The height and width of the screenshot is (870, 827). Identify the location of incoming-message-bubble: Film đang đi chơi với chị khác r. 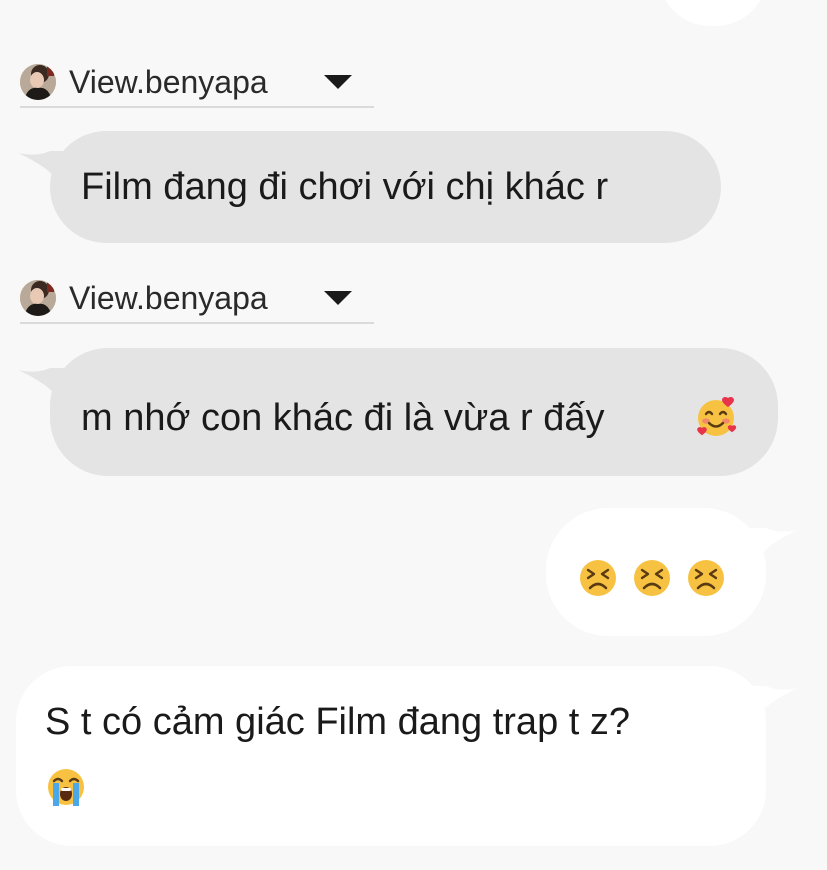
(369, 187).